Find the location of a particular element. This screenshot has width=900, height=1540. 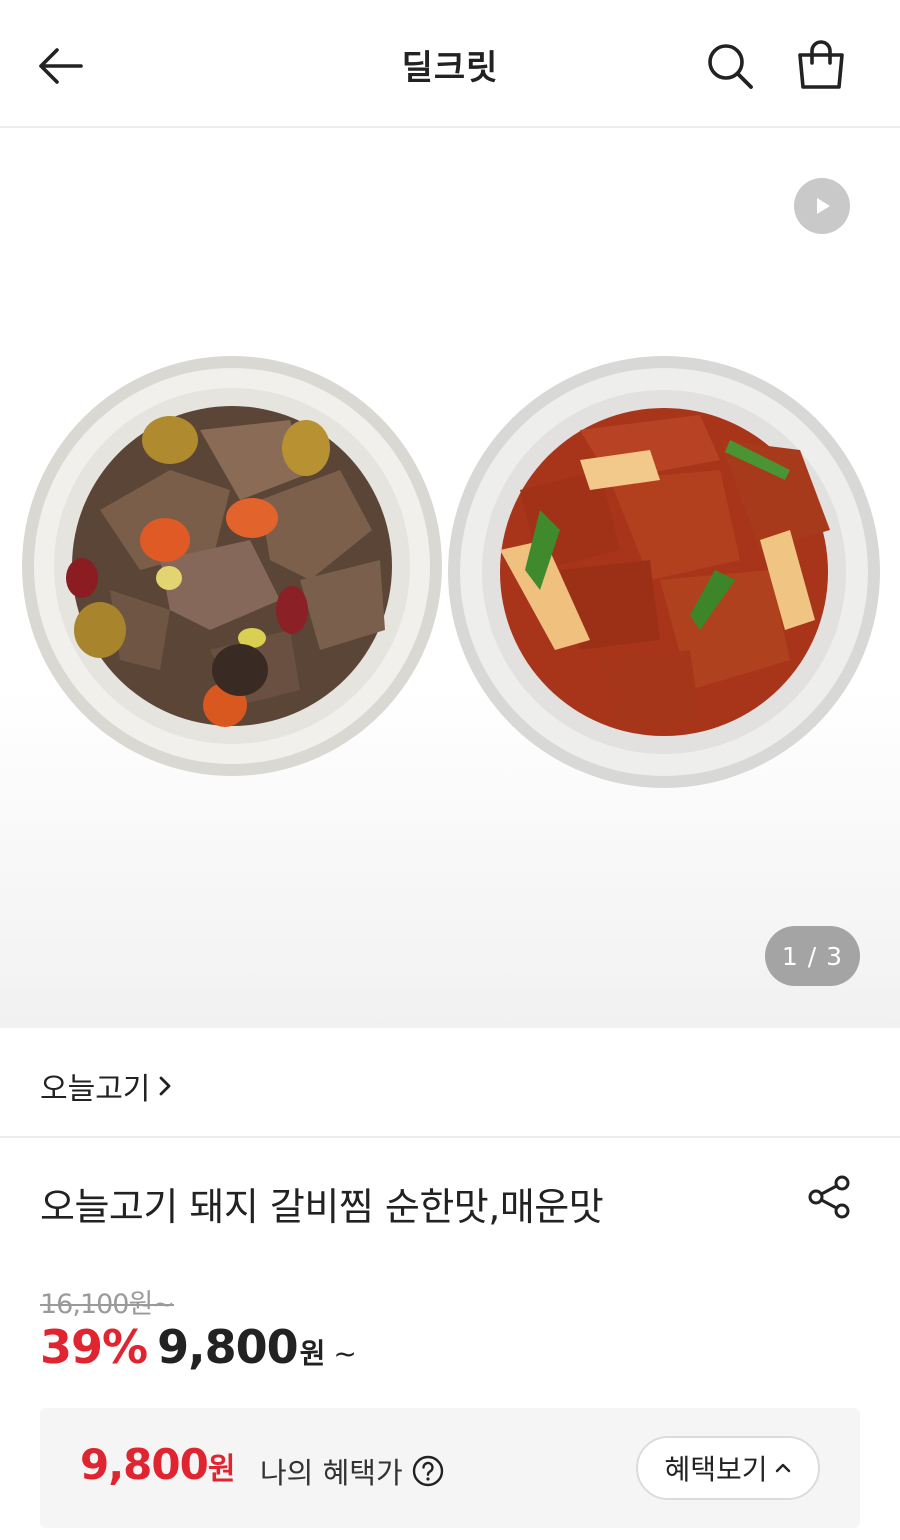

play-video-button is located at coordinates (822, 206).